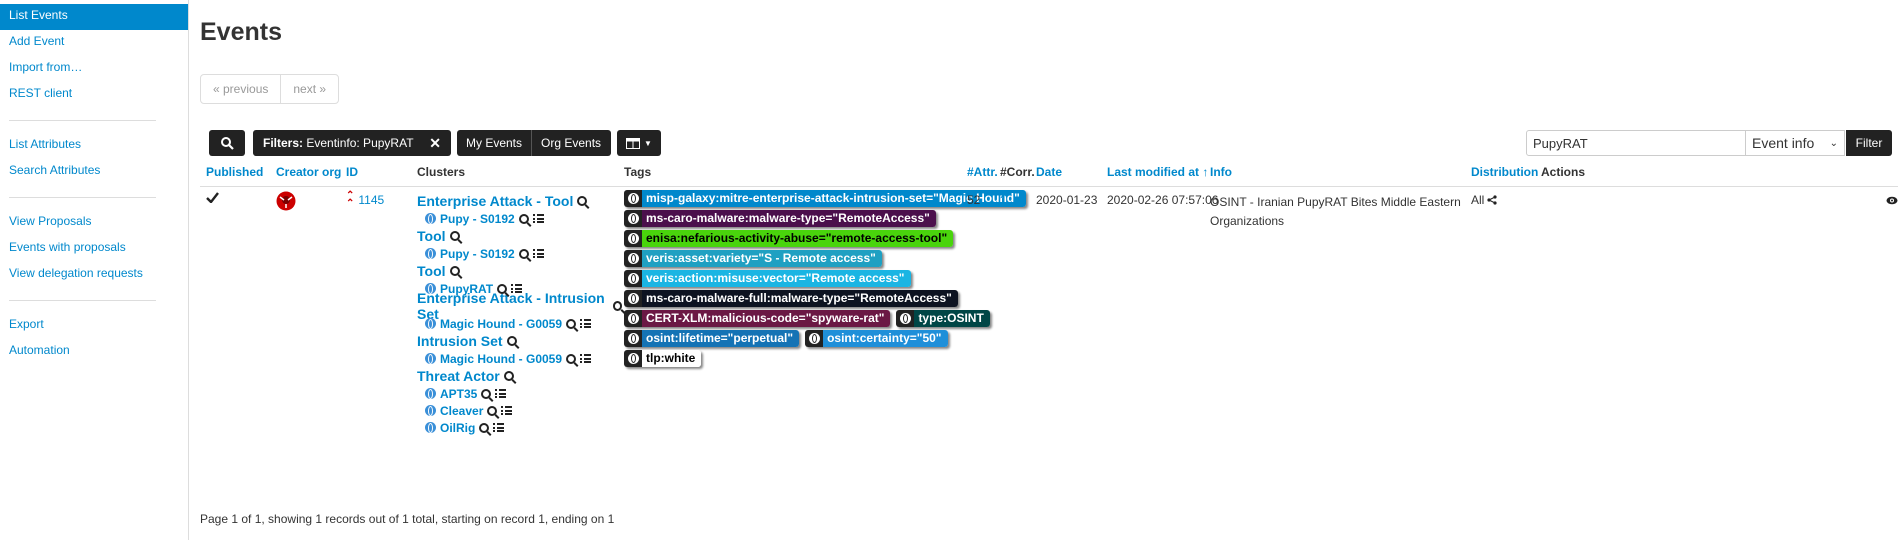 This screenshot has height=540, width=1898. I want to click on cluster-title: Threat Actor, so click(519, 376).